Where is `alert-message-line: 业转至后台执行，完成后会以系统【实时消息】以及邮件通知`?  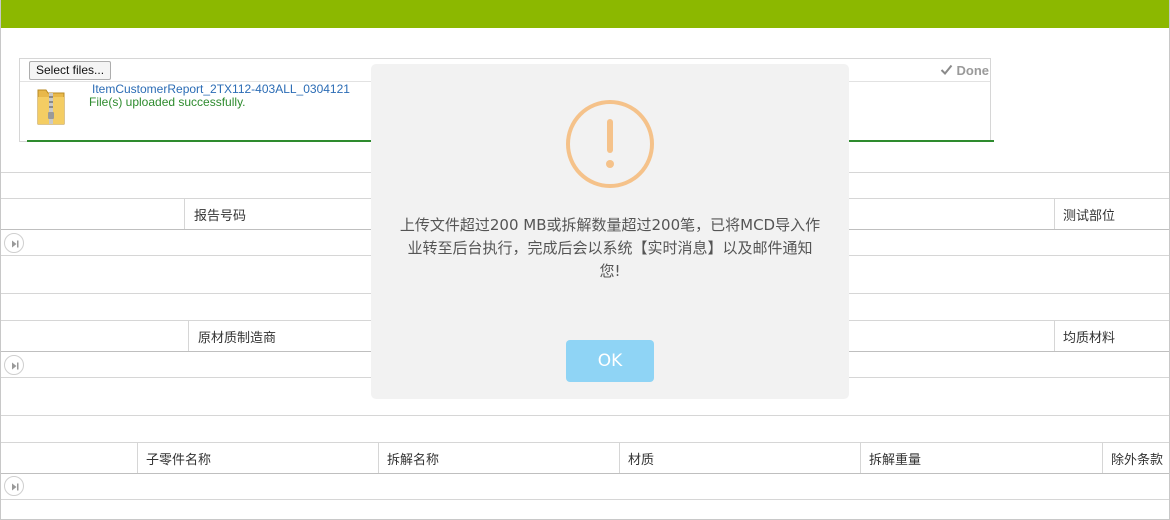
alert-message-line: 业转至后台执行，完成后会以系统【实时消息】以及邮件通知 is located at coordinates (610, 248).